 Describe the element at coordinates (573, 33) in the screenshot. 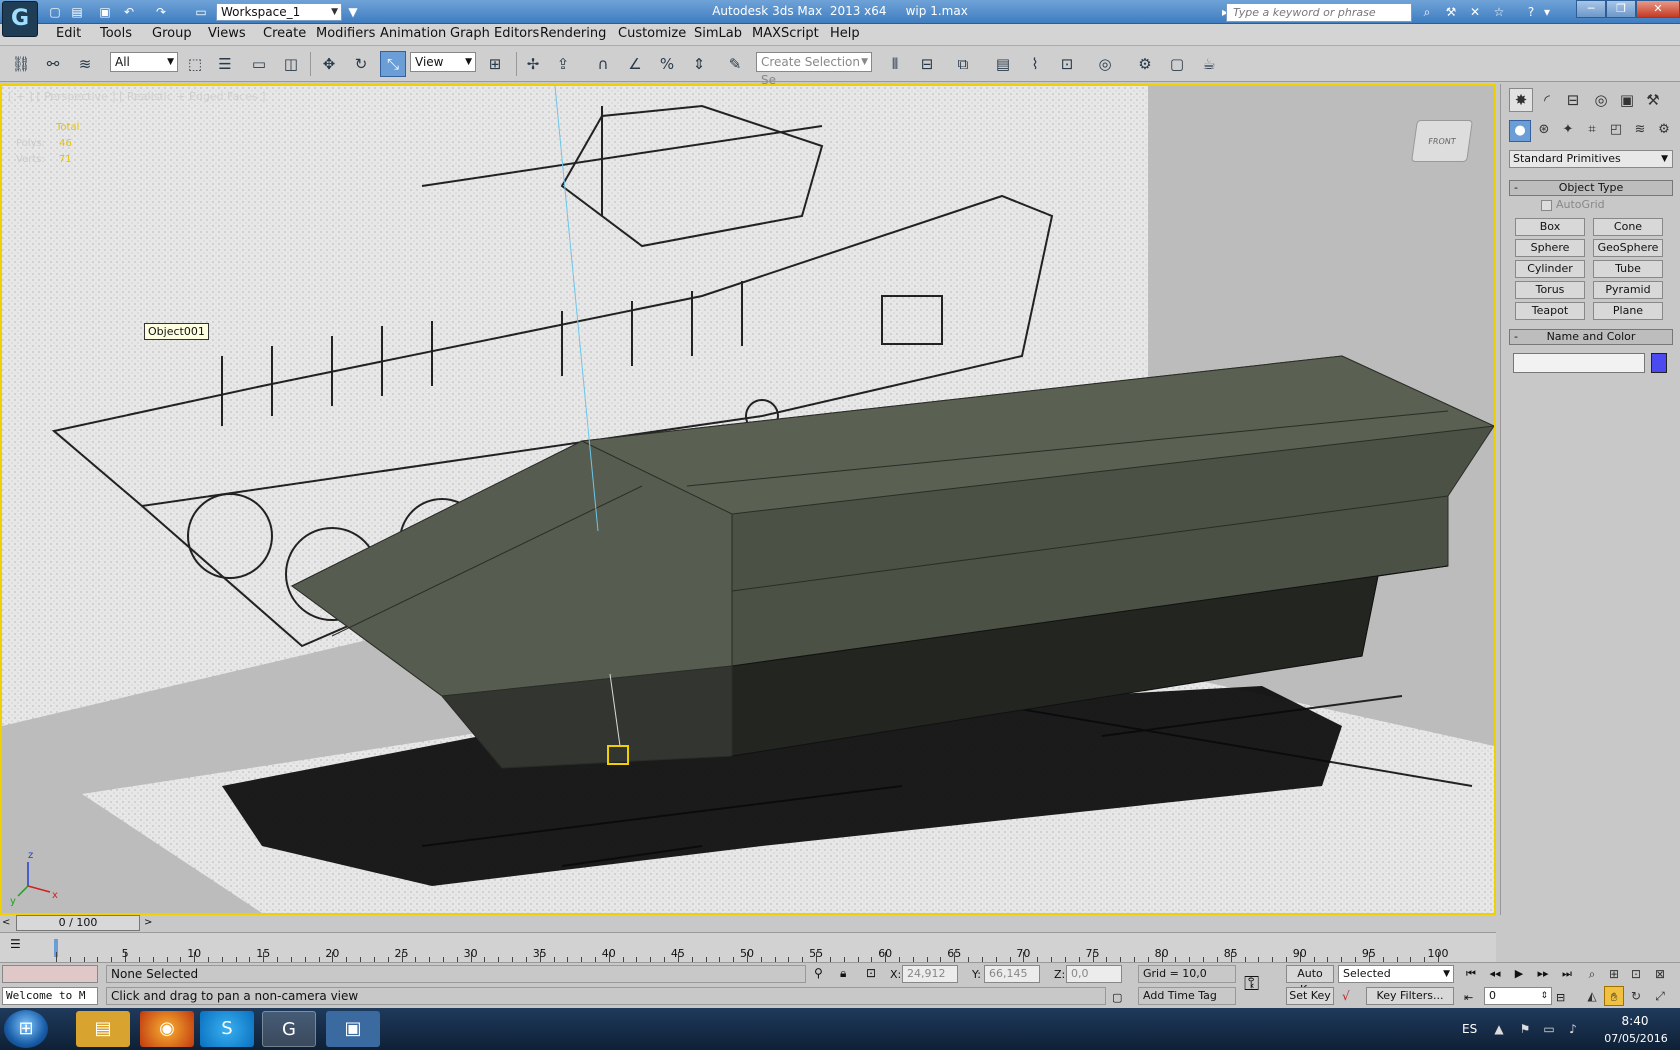

I see `menu-rendering: Rendering` at that location.